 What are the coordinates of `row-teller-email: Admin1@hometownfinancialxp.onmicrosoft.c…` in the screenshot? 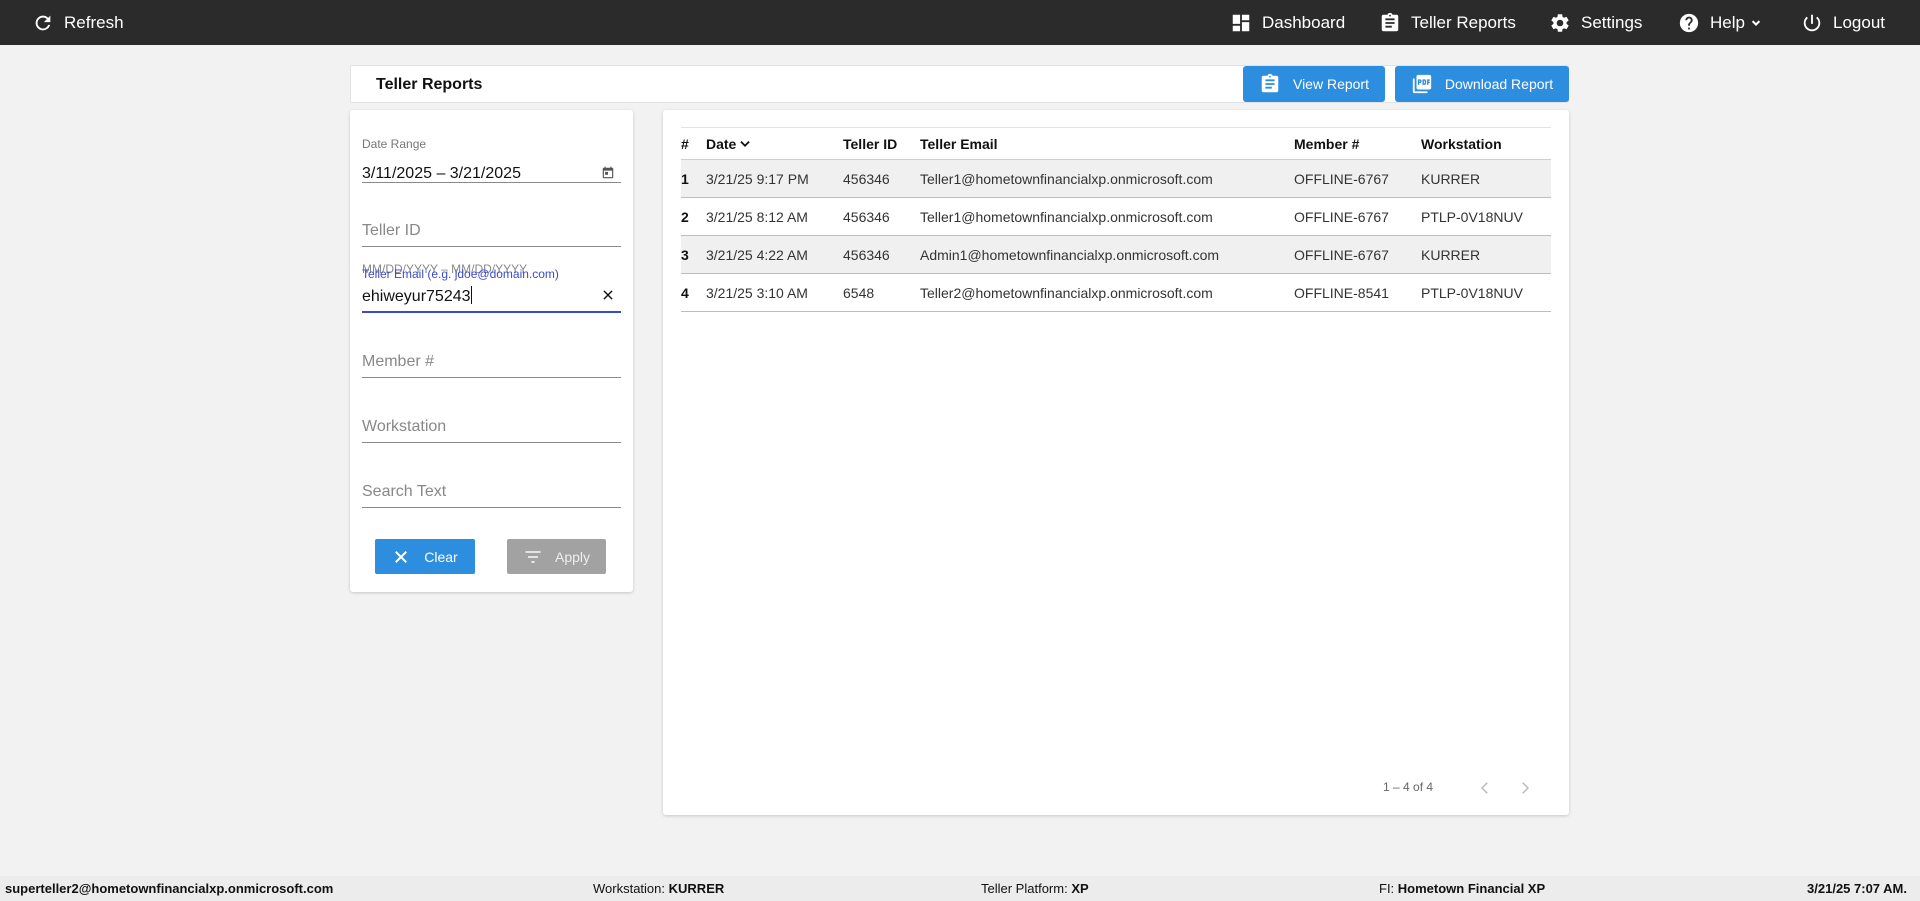 It's located at (1070, 254).